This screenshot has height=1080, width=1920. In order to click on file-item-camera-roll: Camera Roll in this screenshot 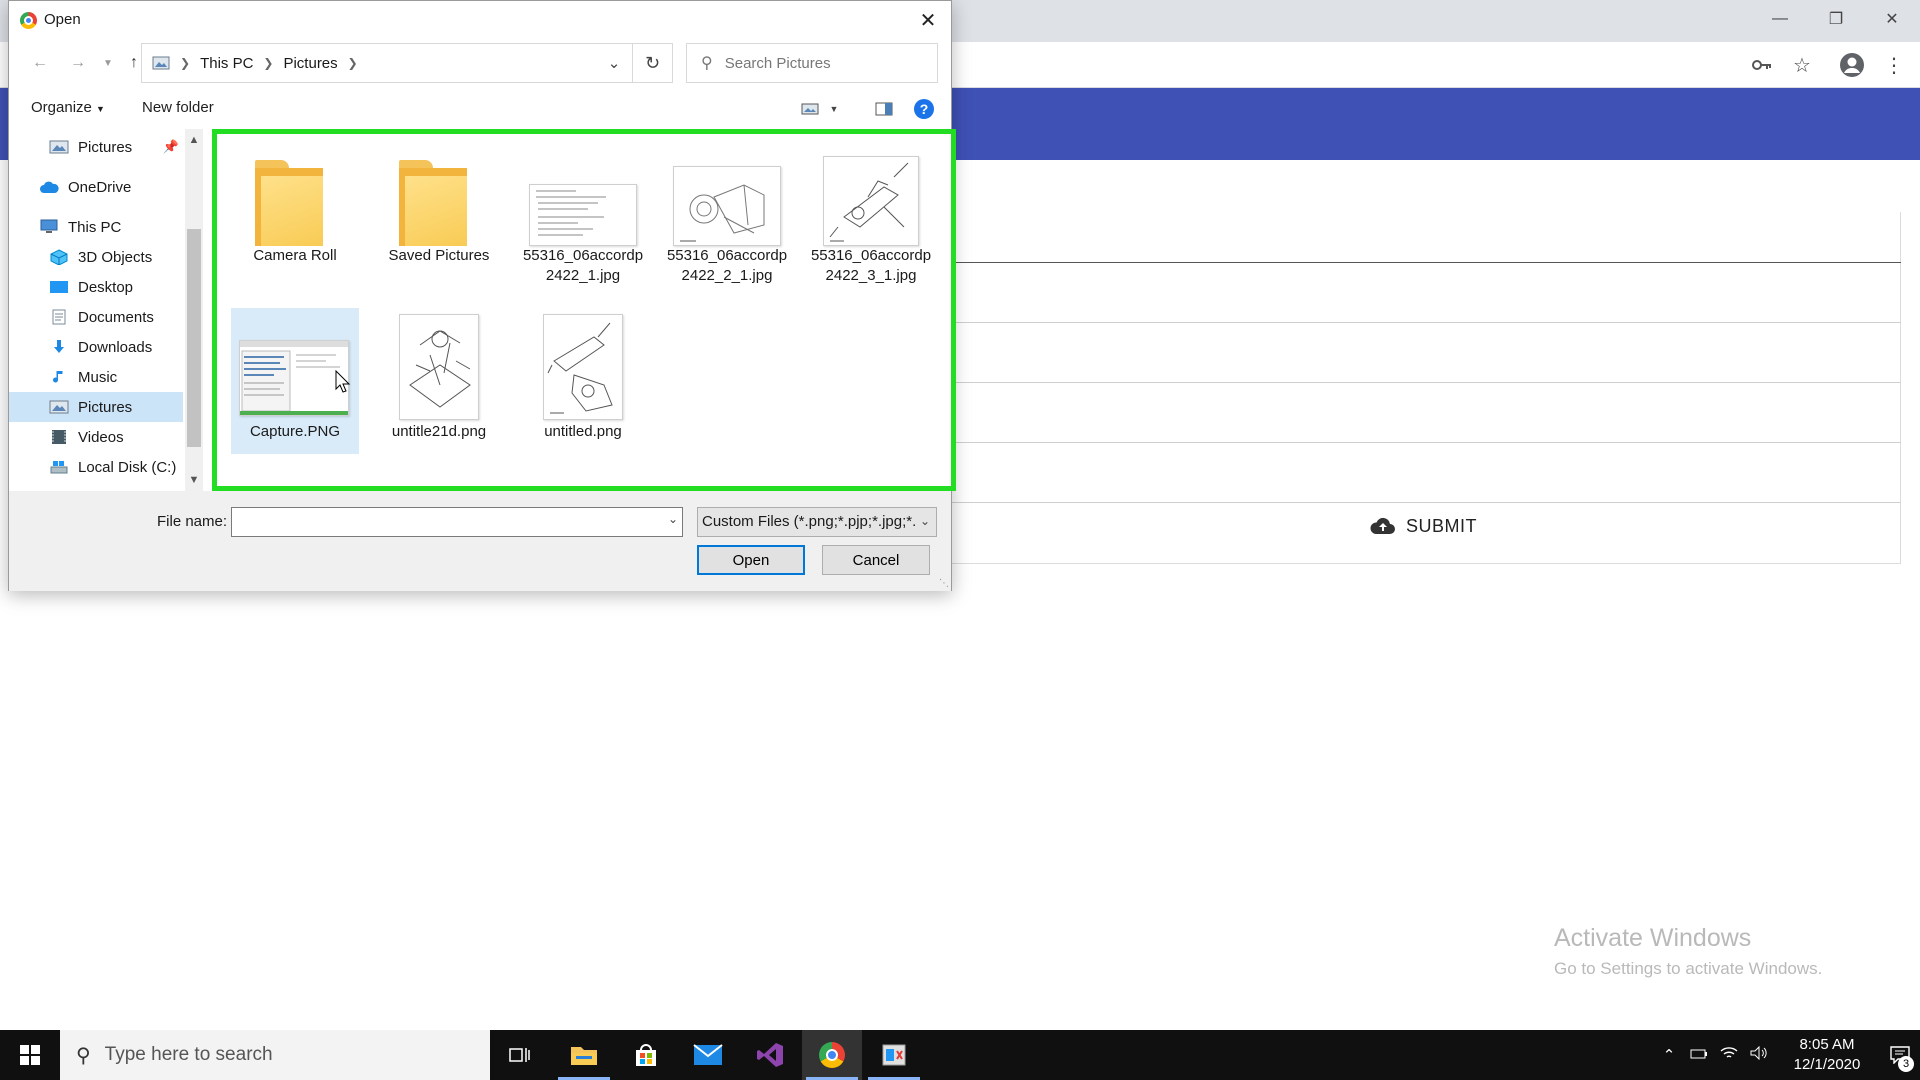, I will do `click(295, 204)`.